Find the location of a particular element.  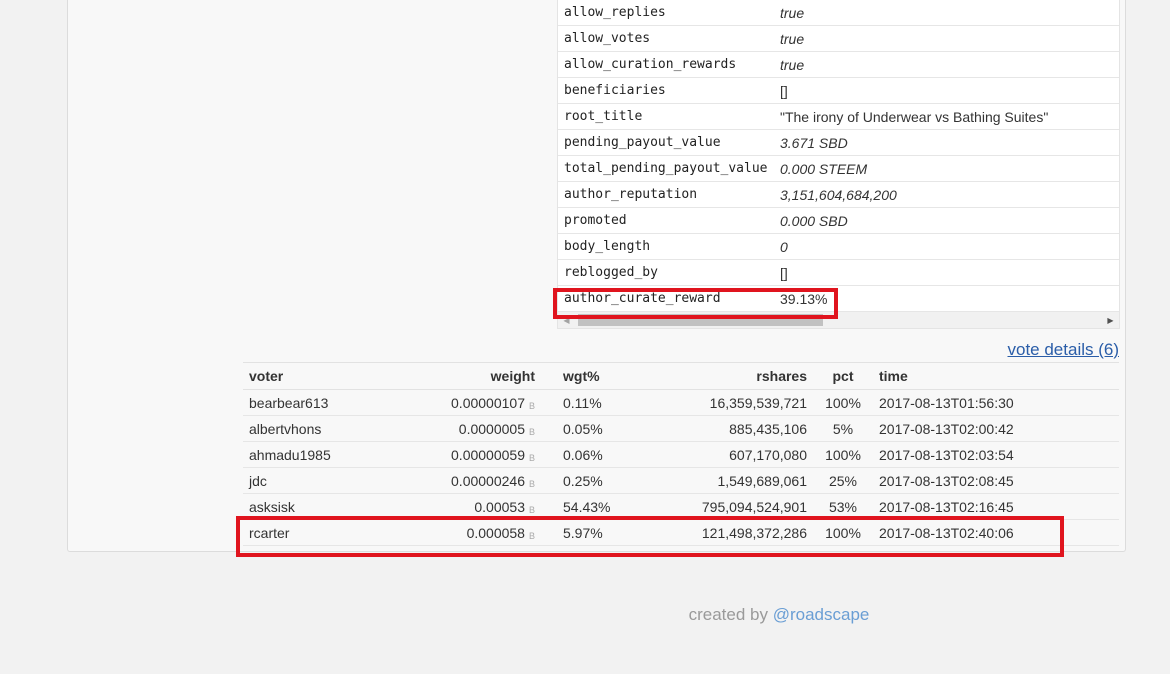

vote-wgt-percent: 54.43% is located at coordinates (591, 506).